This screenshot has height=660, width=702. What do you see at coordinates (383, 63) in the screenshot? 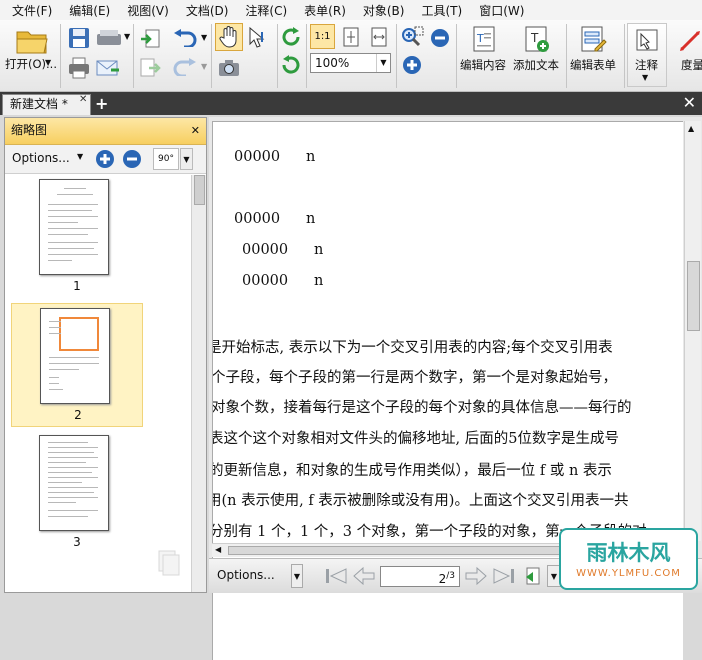
I see `zoom-dropdown-icon: ▼` at bounding box center [383, 63].